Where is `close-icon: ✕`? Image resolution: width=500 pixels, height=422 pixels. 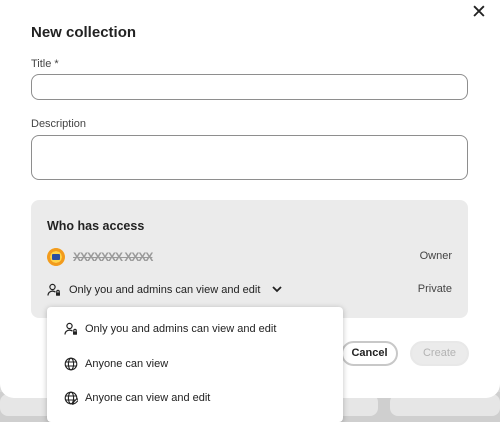
close-icon: ✕ is located at coordinates (479, 12).